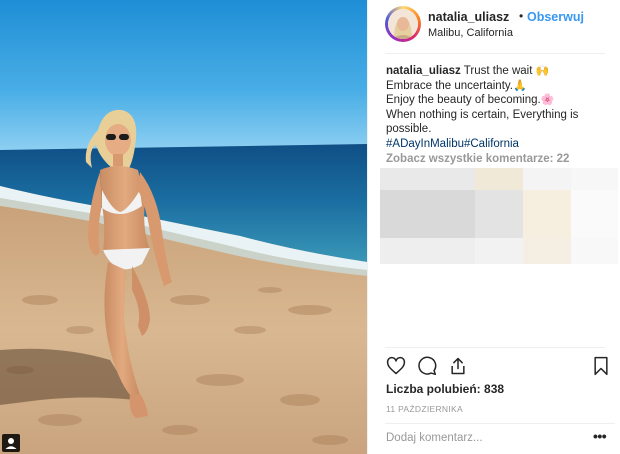 The height and width of the screenshot is (454, 620). What do you see at coordinates (470, 33) in the screenshot?
I see `post-location: Malibu, California` at bounding box center [470, 33].